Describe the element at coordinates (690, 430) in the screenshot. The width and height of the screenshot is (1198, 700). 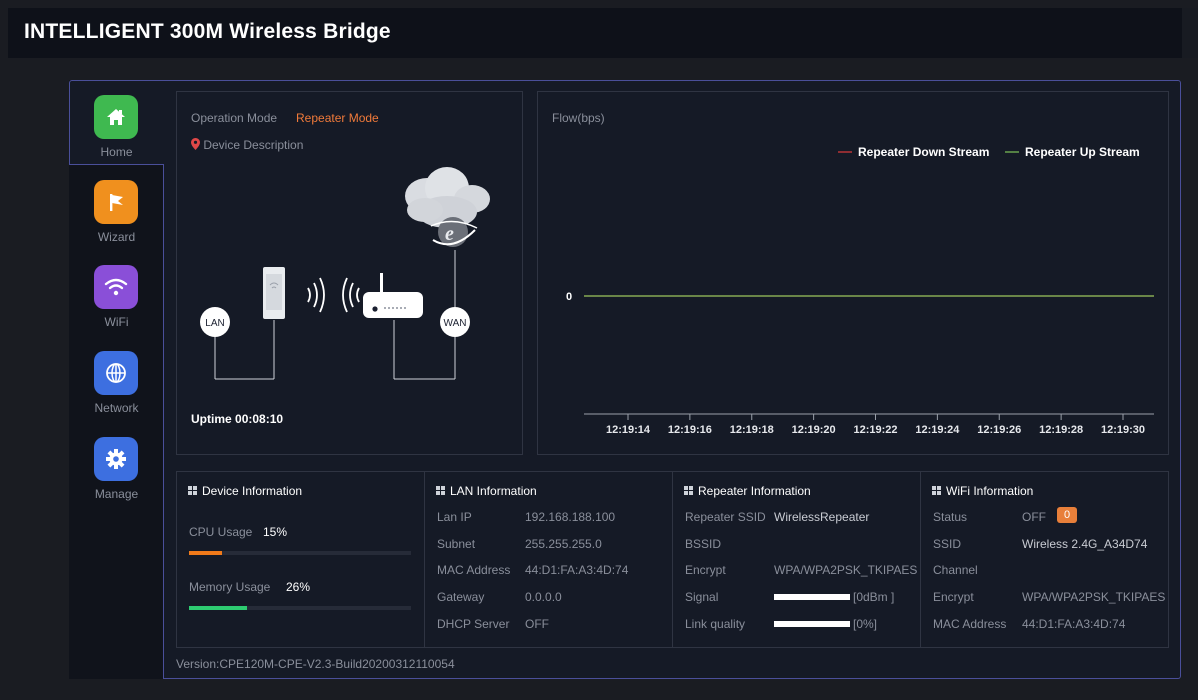
I see `x-tick-label: 12:19:16` at that location.